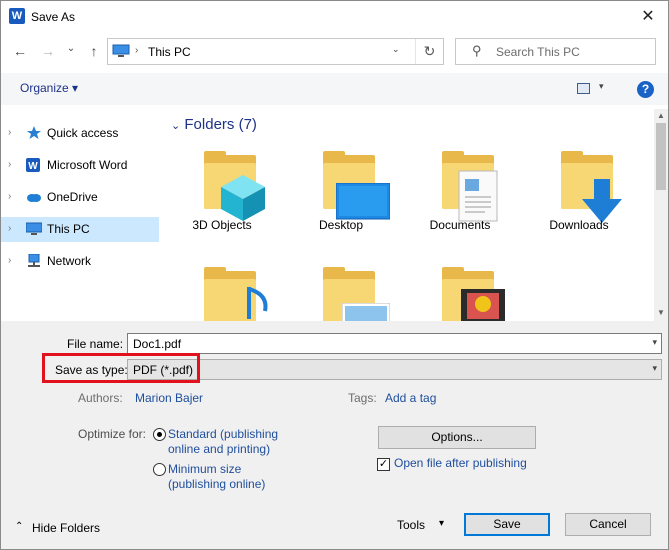  I want to click on tools-button: Tools, so click(411, 525).